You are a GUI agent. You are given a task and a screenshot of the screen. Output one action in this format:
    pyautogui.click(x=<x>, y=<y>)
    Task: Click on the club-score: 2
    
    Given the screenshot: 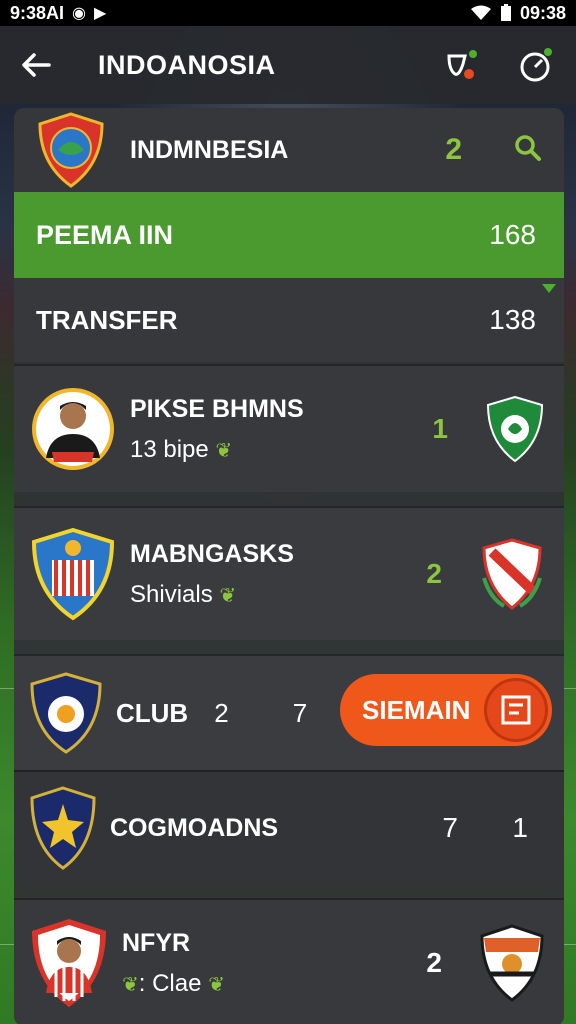 What is the action you would take?
    pyautogui.click(x=434, y=573)
    